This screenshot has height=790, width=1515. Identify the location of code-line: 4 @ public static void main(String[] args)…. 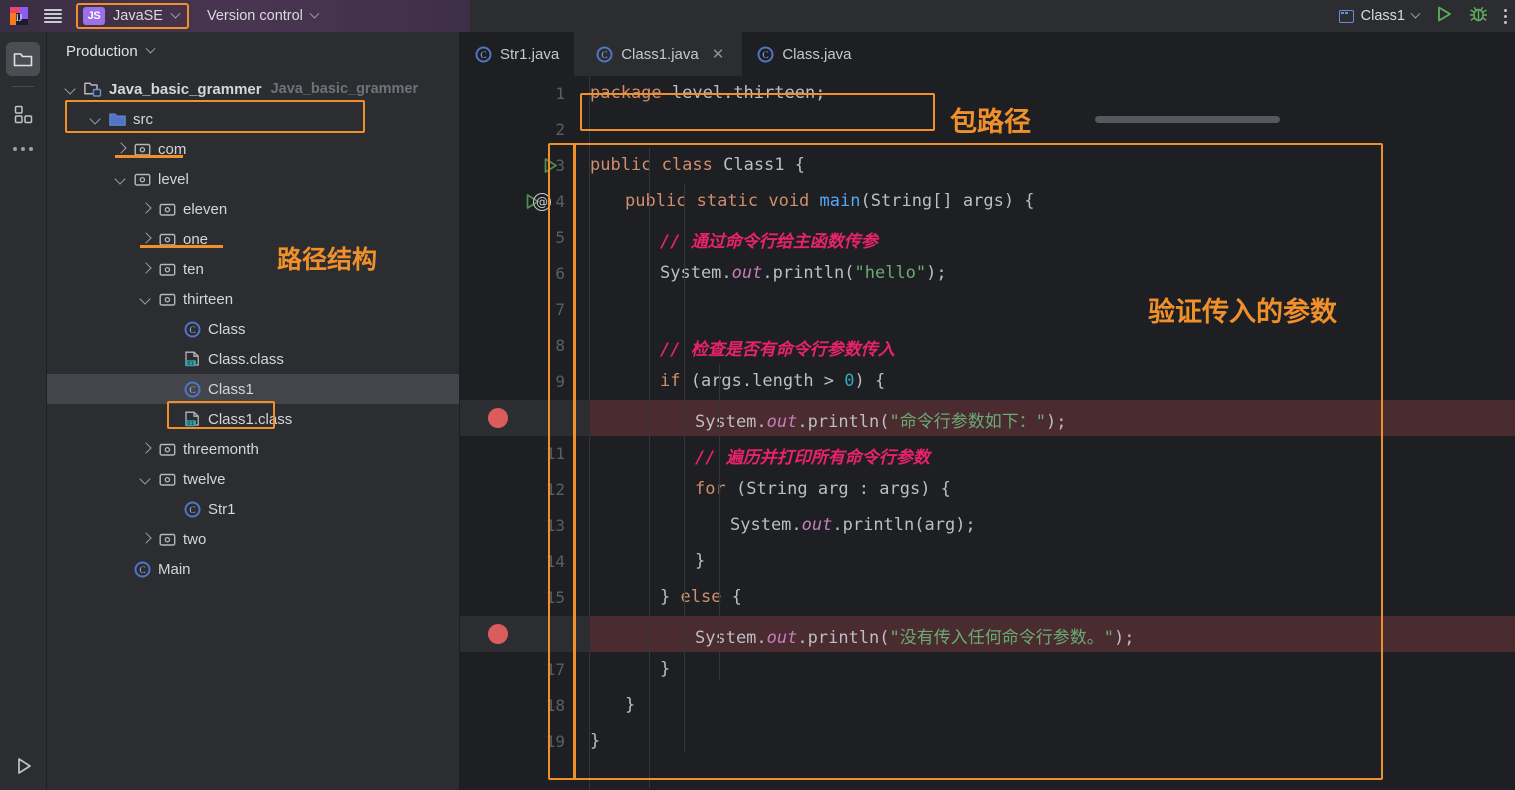
(987, 202).